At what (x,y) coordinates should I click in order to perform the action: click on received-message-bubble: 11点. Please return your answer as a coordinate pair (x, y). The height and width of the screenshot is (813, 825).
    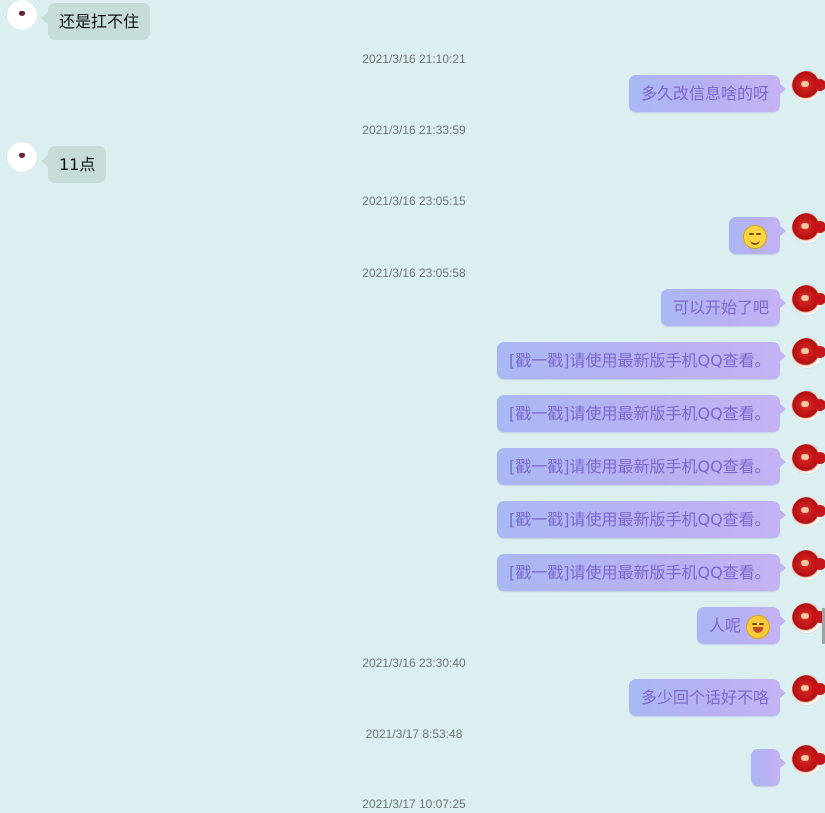
    Looking at the image, I should click on (73, 164).